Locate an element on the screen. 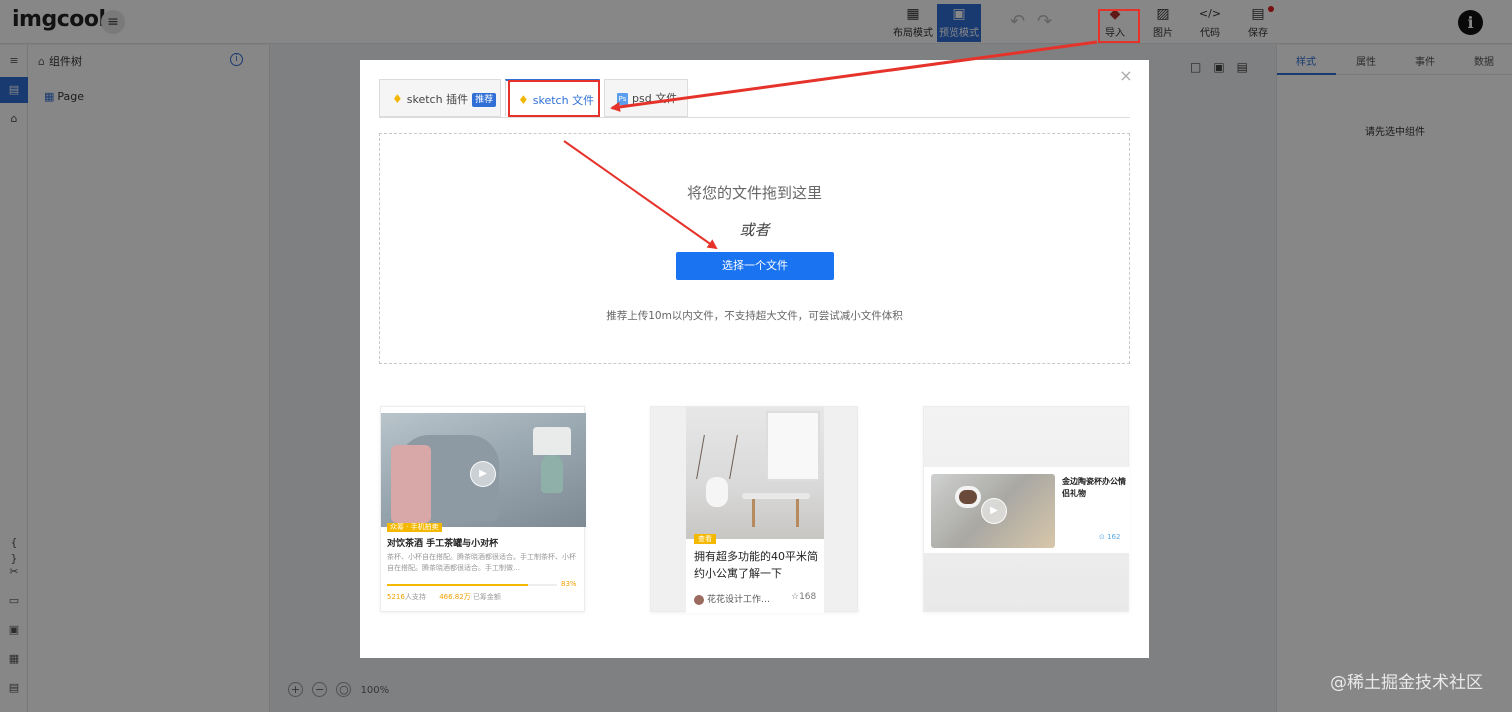  stat-people-label: 人支持 is located at coordinates (415, 597).